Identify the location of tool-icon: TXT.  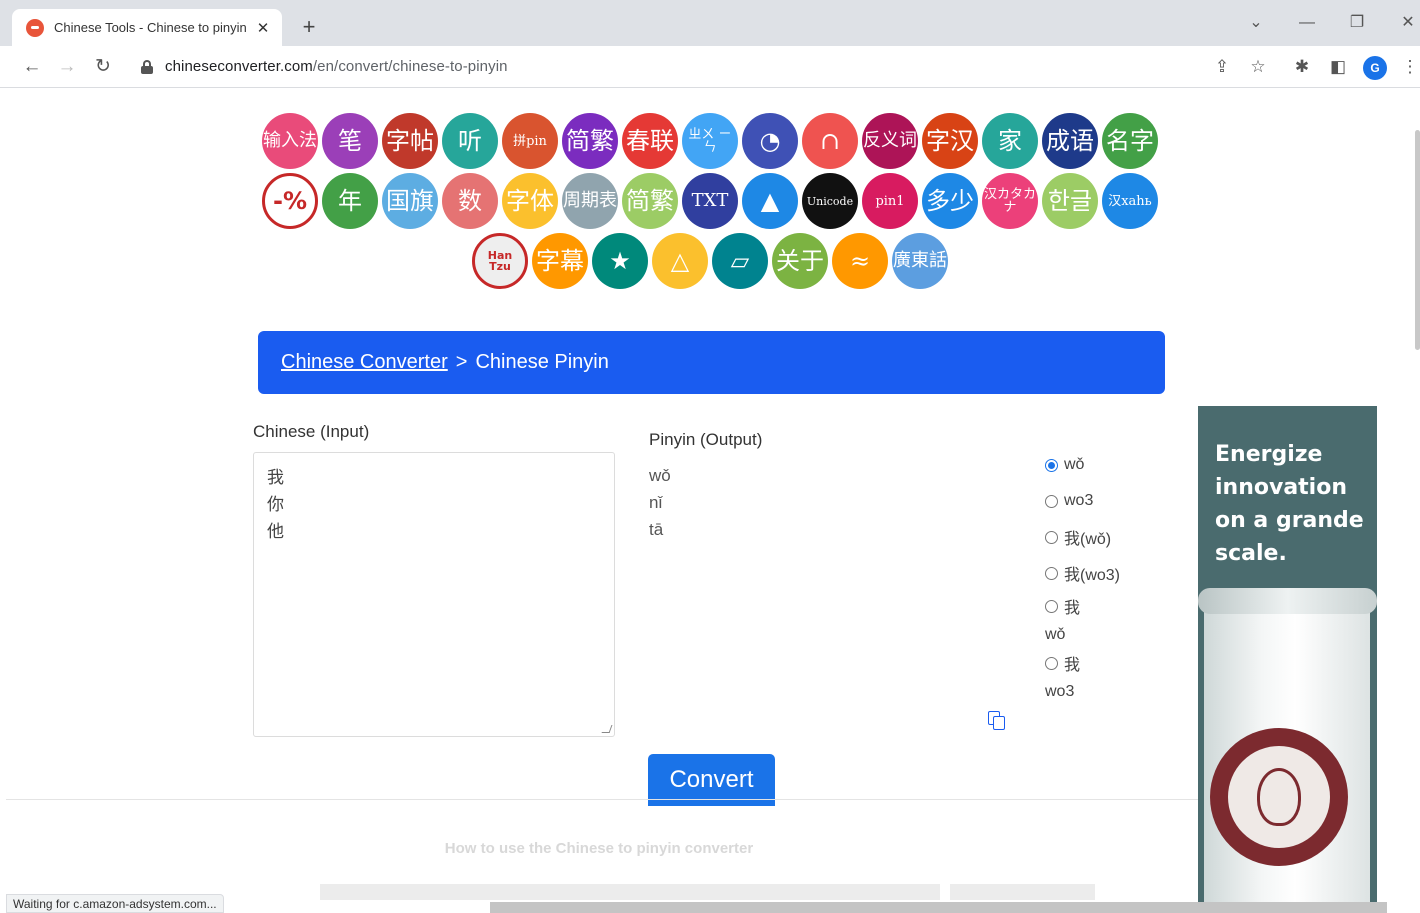
(710, 201).